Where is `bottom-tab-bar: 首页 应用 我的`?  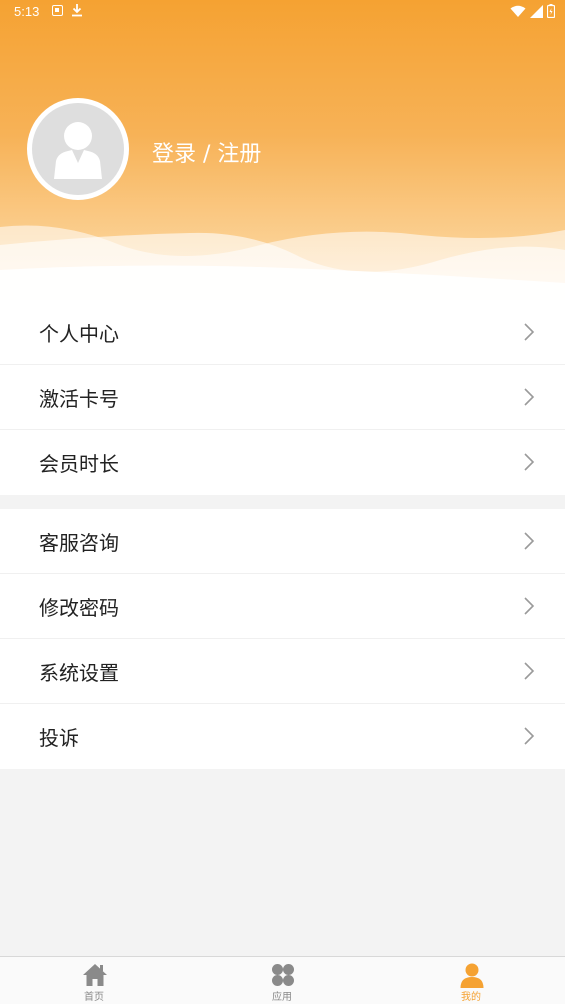
bottom-tab-bar: 首页 应用 我的 is located at coordinates (282, 980).